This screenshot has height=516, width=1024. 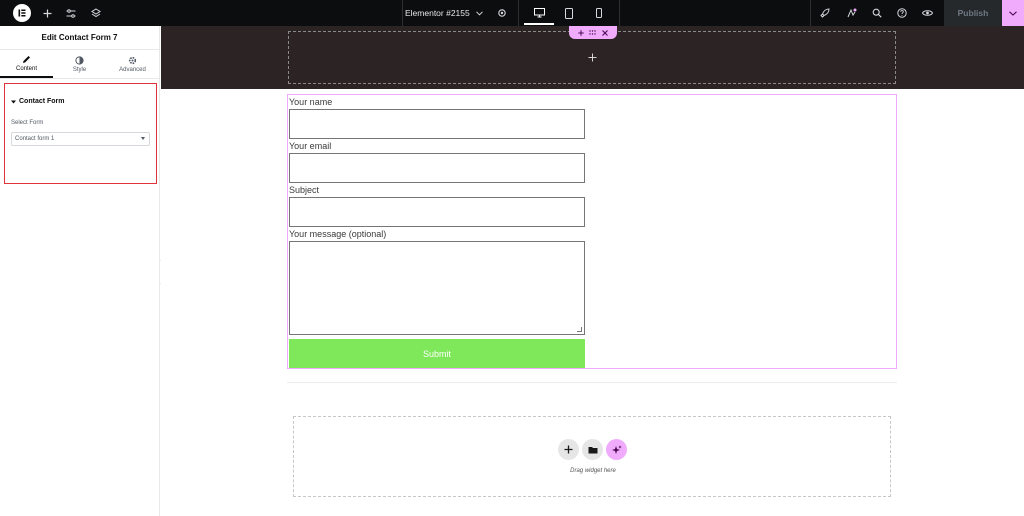 What do you see at coordinates (80, 139) in the screenshot?
I see `select-form-dropdown: Contact form 1` at bounding box center [80, 139].